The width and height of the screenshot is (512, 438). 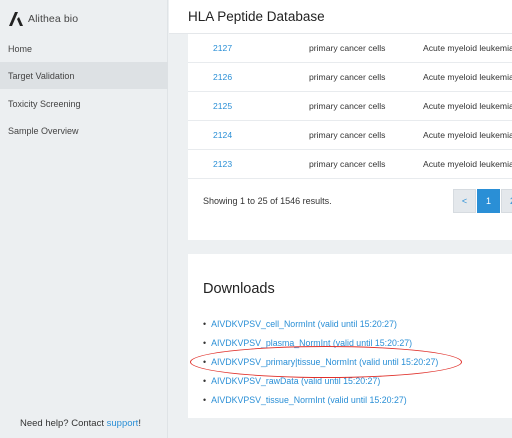 I want to click on prev-page-button: <, so click(x=464, y=201).